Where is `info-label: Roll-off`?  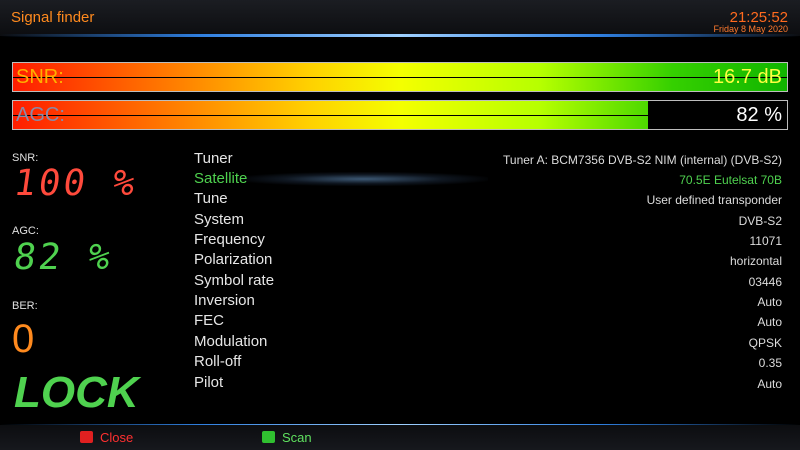
info-label: Roll-off is located at coordinates (218, 361).